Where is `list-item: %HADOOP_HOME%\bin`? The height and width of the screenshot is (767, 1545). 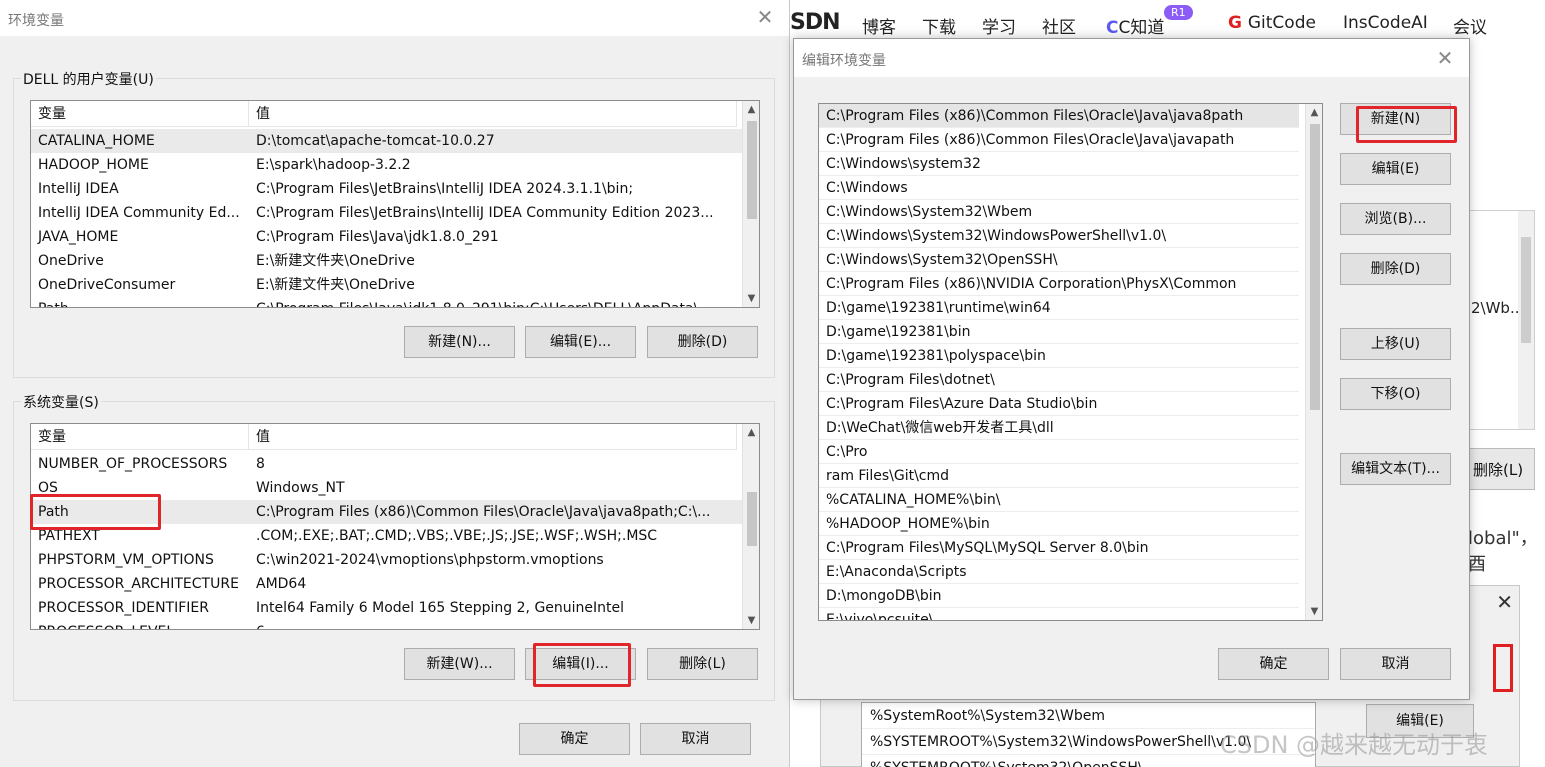 list-item: %HADOOP_HOME%\bin is located at coordinates (1059, 524).